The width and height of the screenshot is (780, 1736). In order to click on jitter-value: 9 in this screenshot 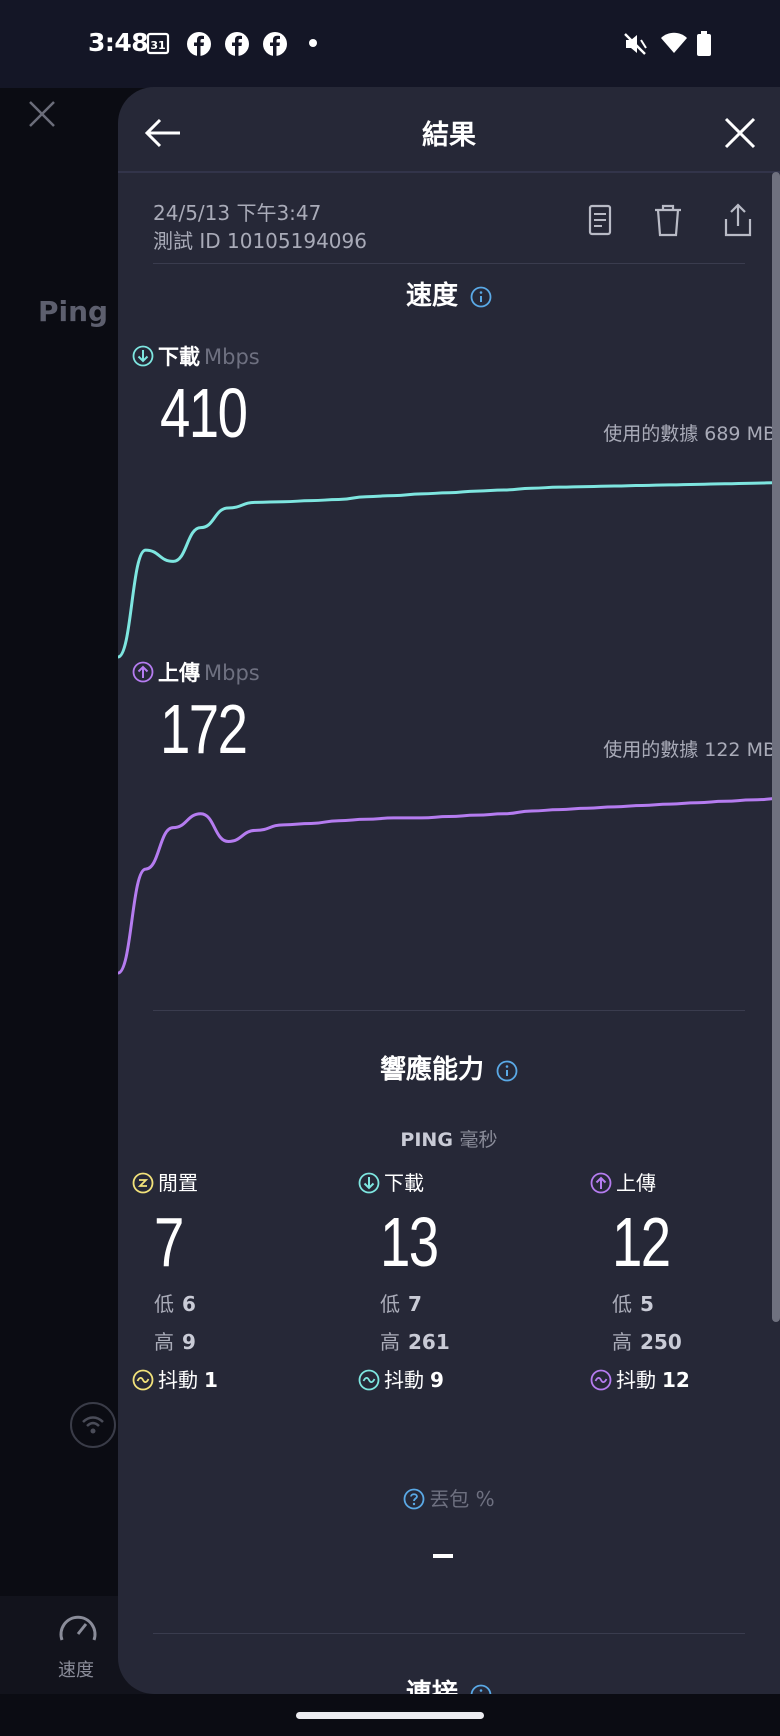, I will do `click(437, 1380)`.